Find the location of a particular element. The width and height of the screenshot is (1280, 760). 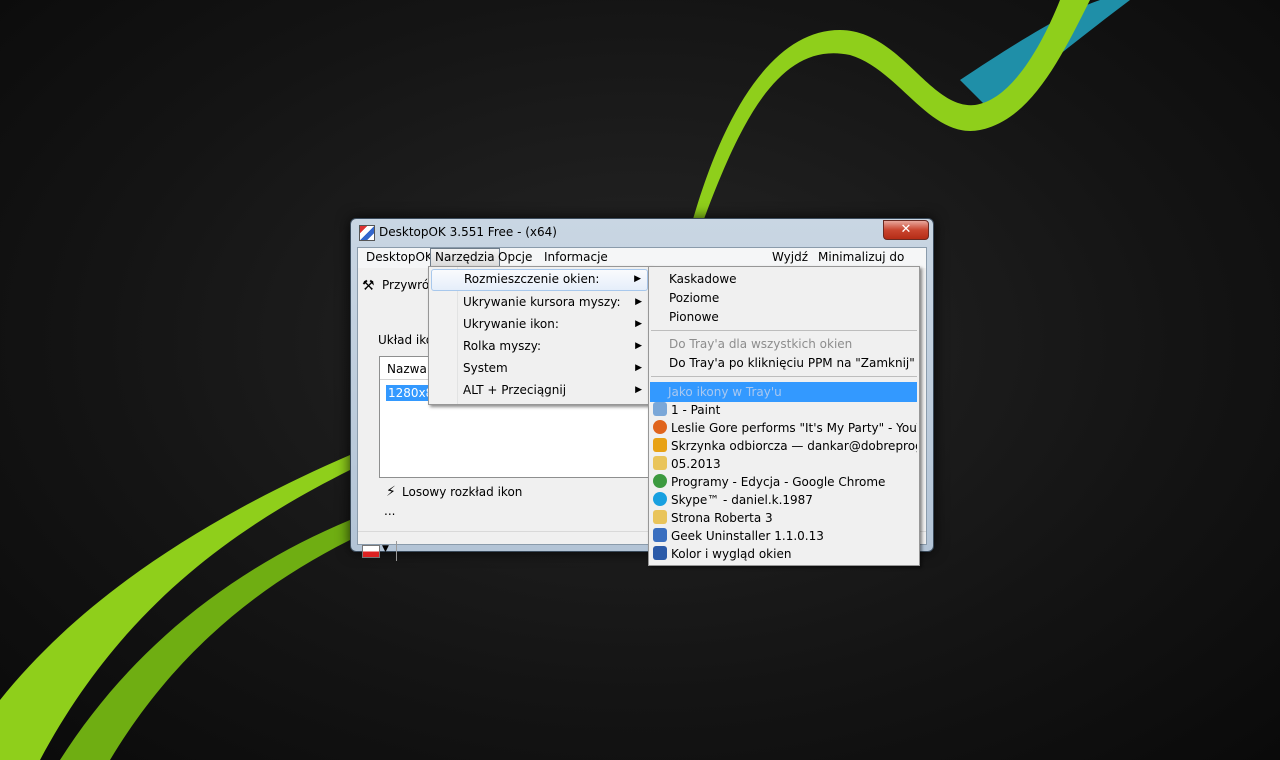

wallpaper-ribbon-top is located at coordinates (890, 115).